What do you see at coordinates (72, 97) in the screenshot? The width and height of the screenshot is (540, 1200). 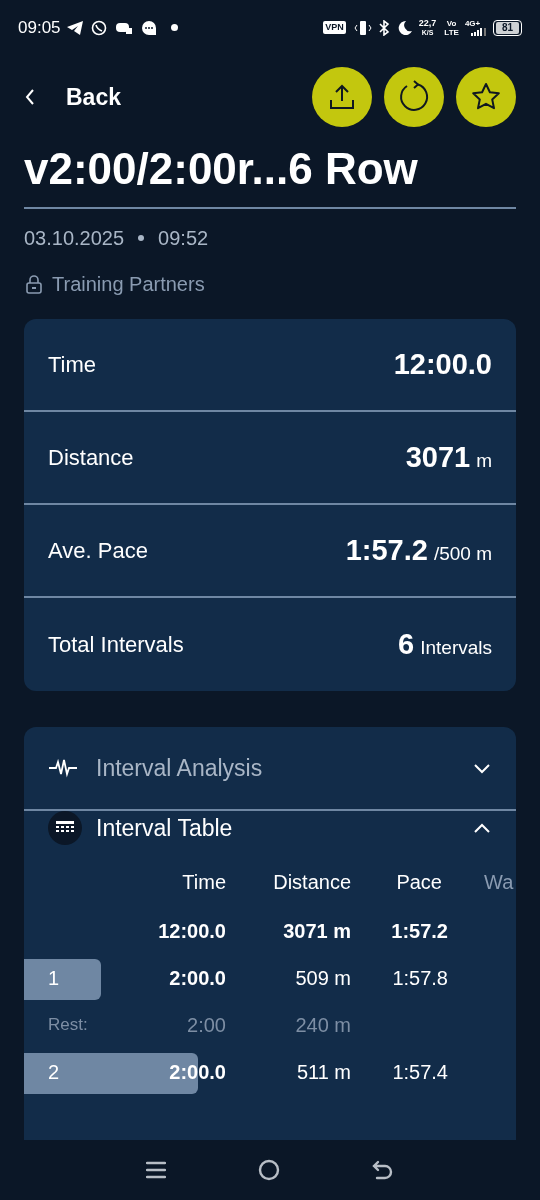 I see `back-button: Back` at bounding box center [72, 97].